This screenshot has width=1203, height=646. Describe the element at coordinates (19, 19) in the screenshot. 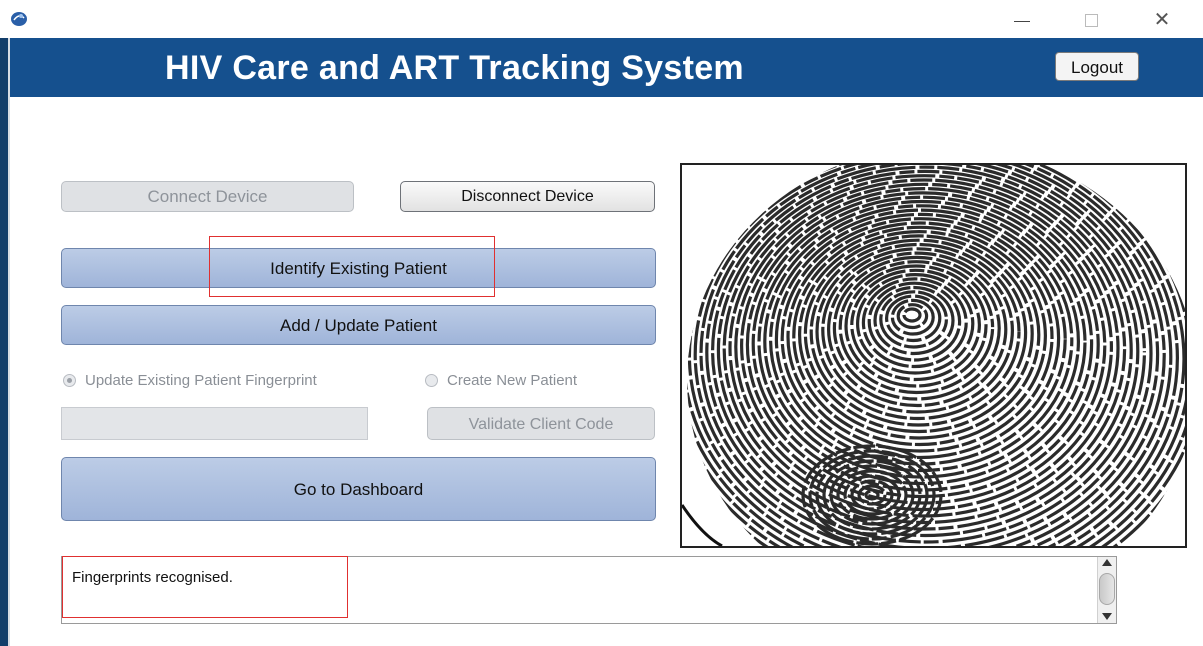

I see `app-logo-icon` at that location.